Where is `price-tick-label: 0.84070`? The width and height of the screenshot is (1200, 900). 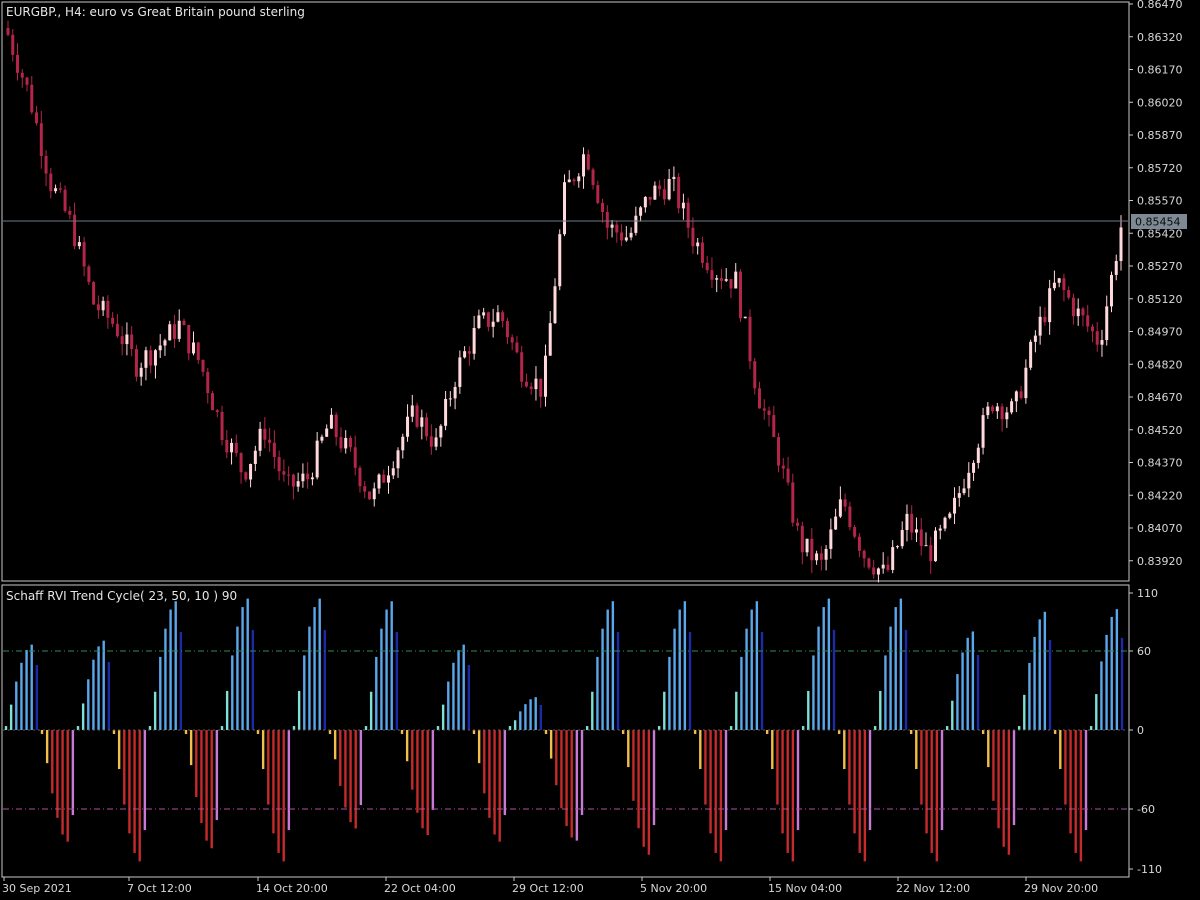
price-tick-label: 0.84070 is located at coordinates (1160, 528).